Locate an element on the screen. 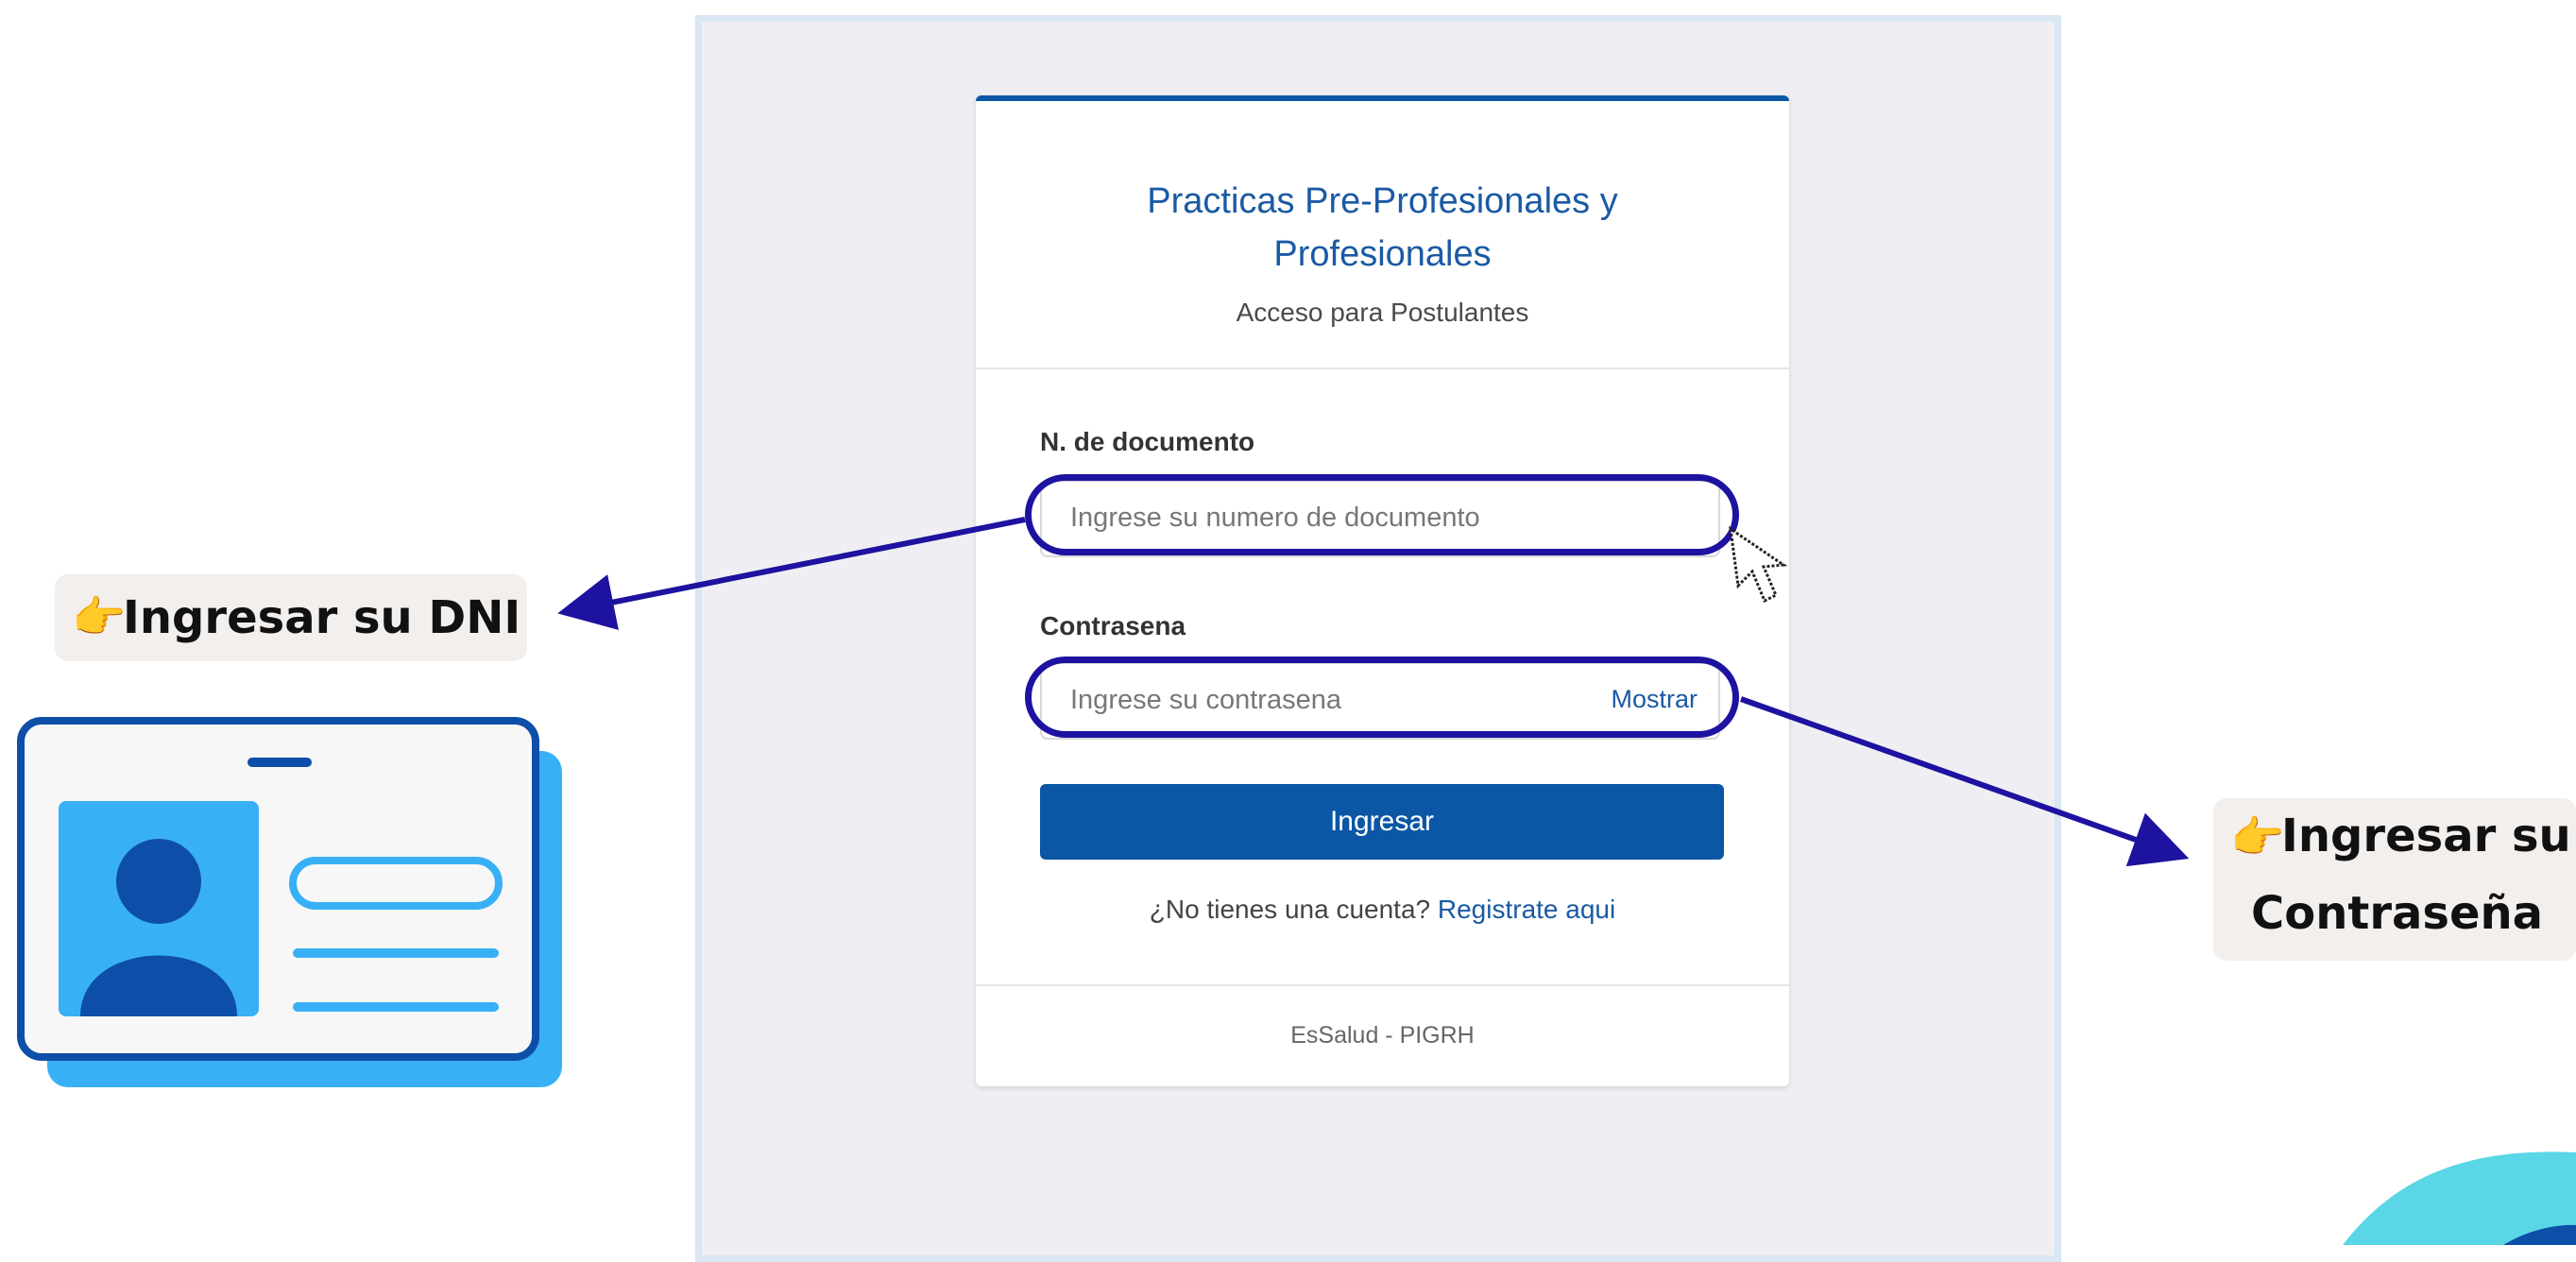 This screenshot has height=1262, width=2576. dni-callout: 👉 Ingresar su DNI is located at coordinates (291, 618).